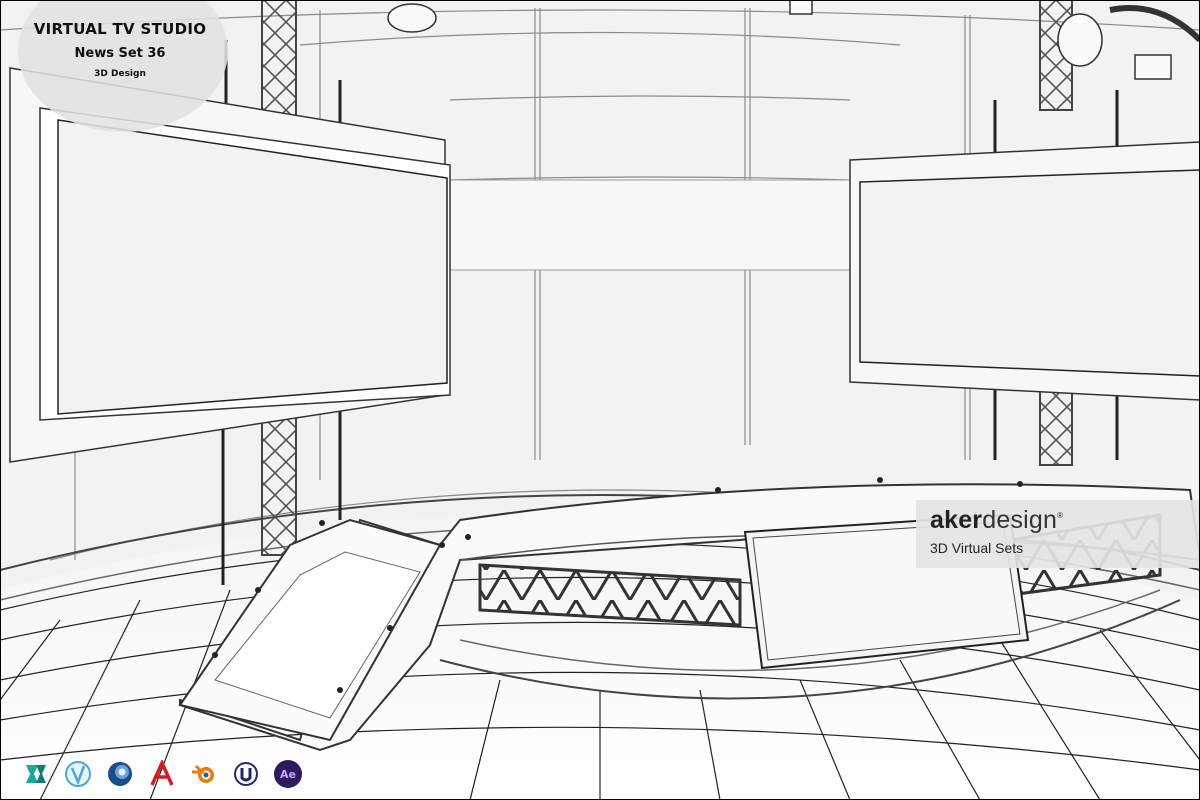 The image size is (1200, 800). I want to click on brand-watermark: akerdesign® 3D Virtual Sets, so click(1058, 534).